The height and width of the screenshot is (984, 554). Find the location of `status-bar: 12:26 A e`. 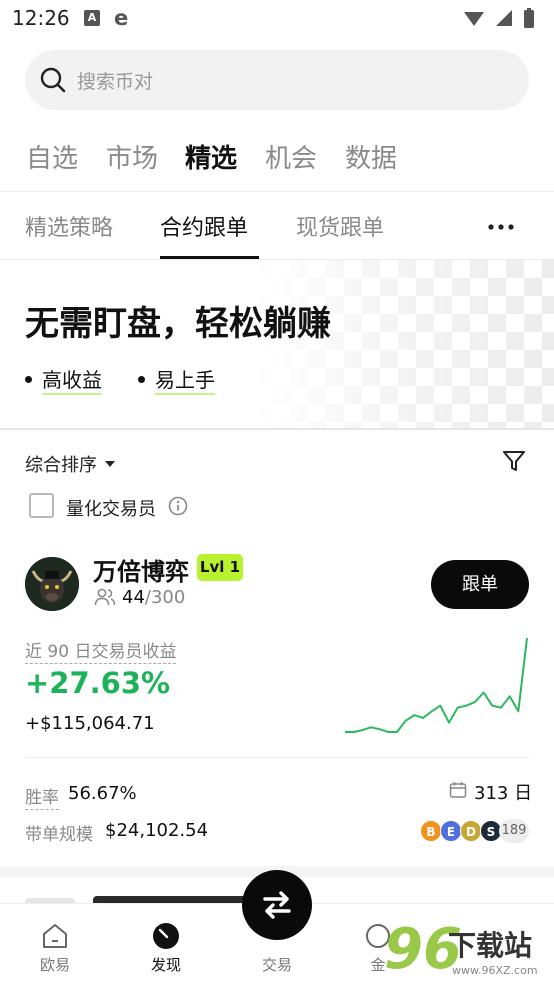

status-bar: 12:26 A e is located at coordinates (277, 20).